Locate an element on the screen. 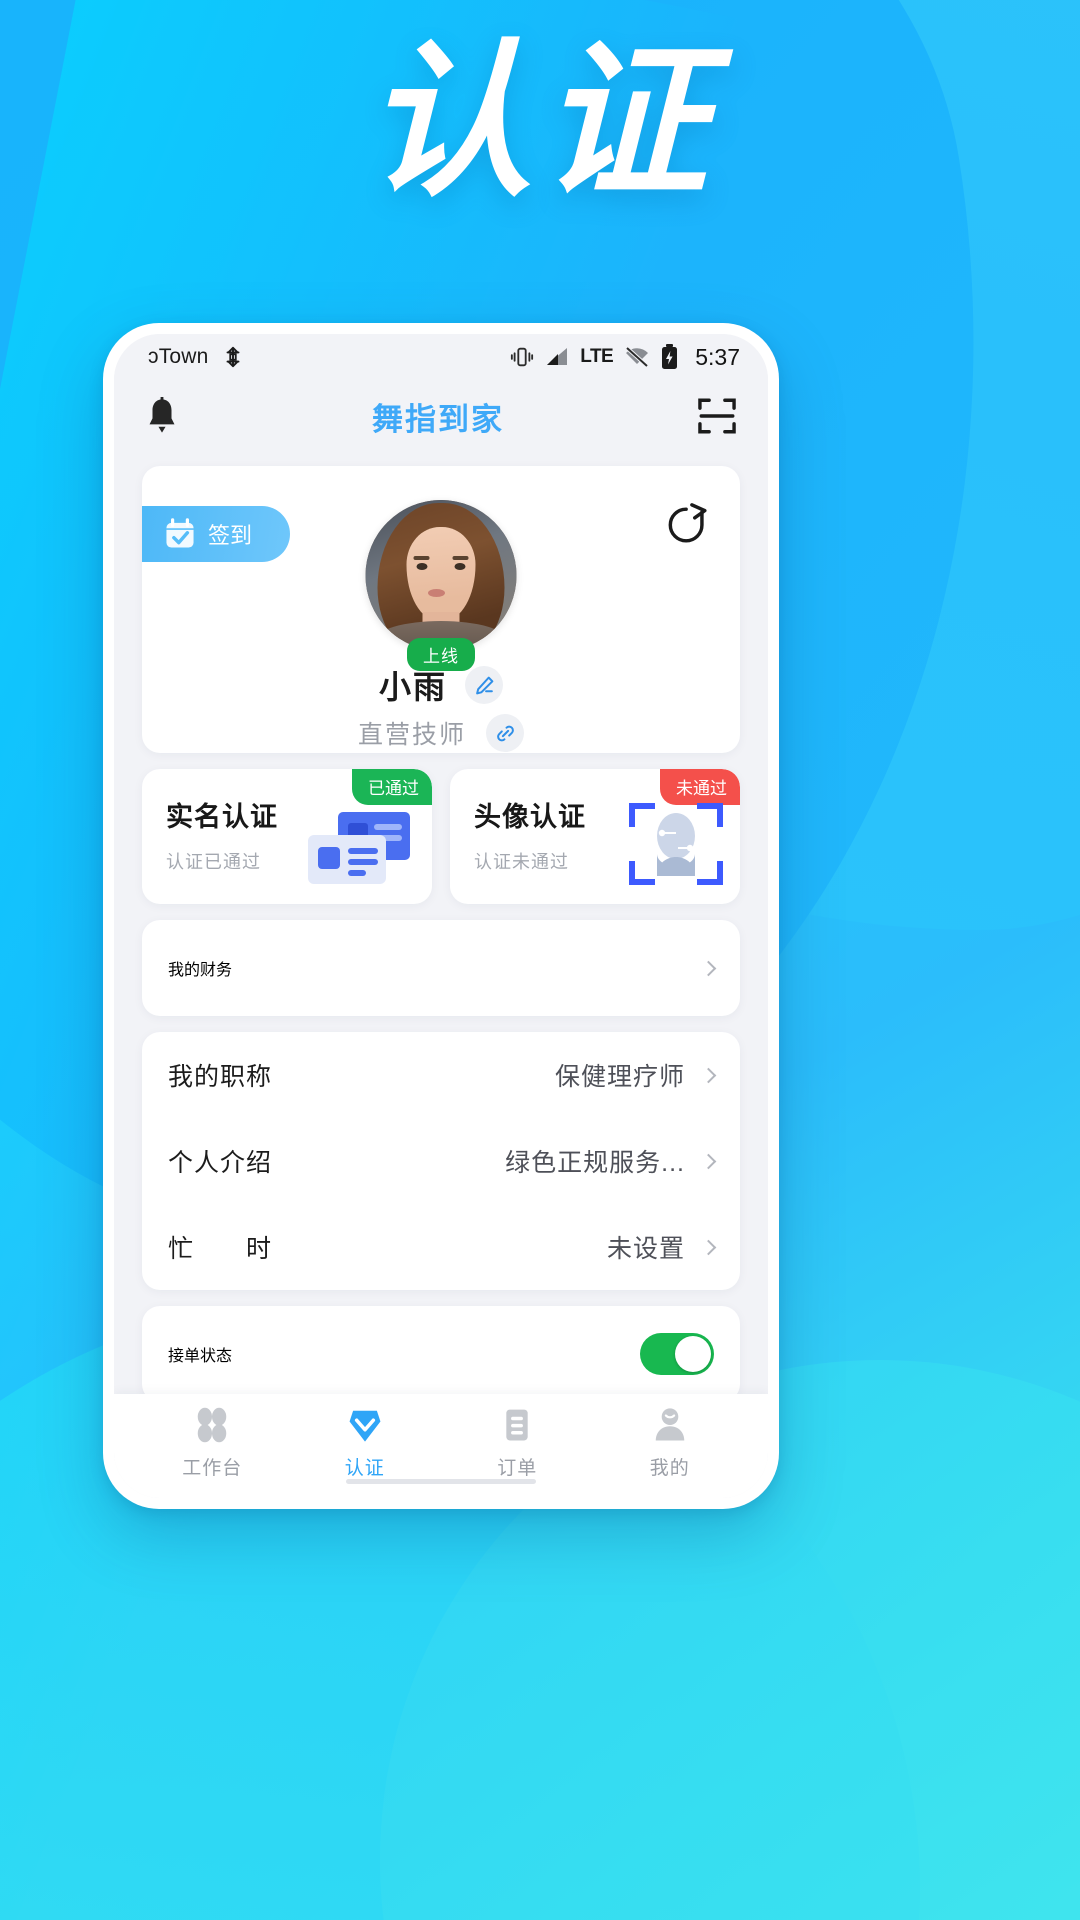 This screenshot has height=1920, width=1080. status-bar-left: ᴐTown is located at coordinates (196, 357).